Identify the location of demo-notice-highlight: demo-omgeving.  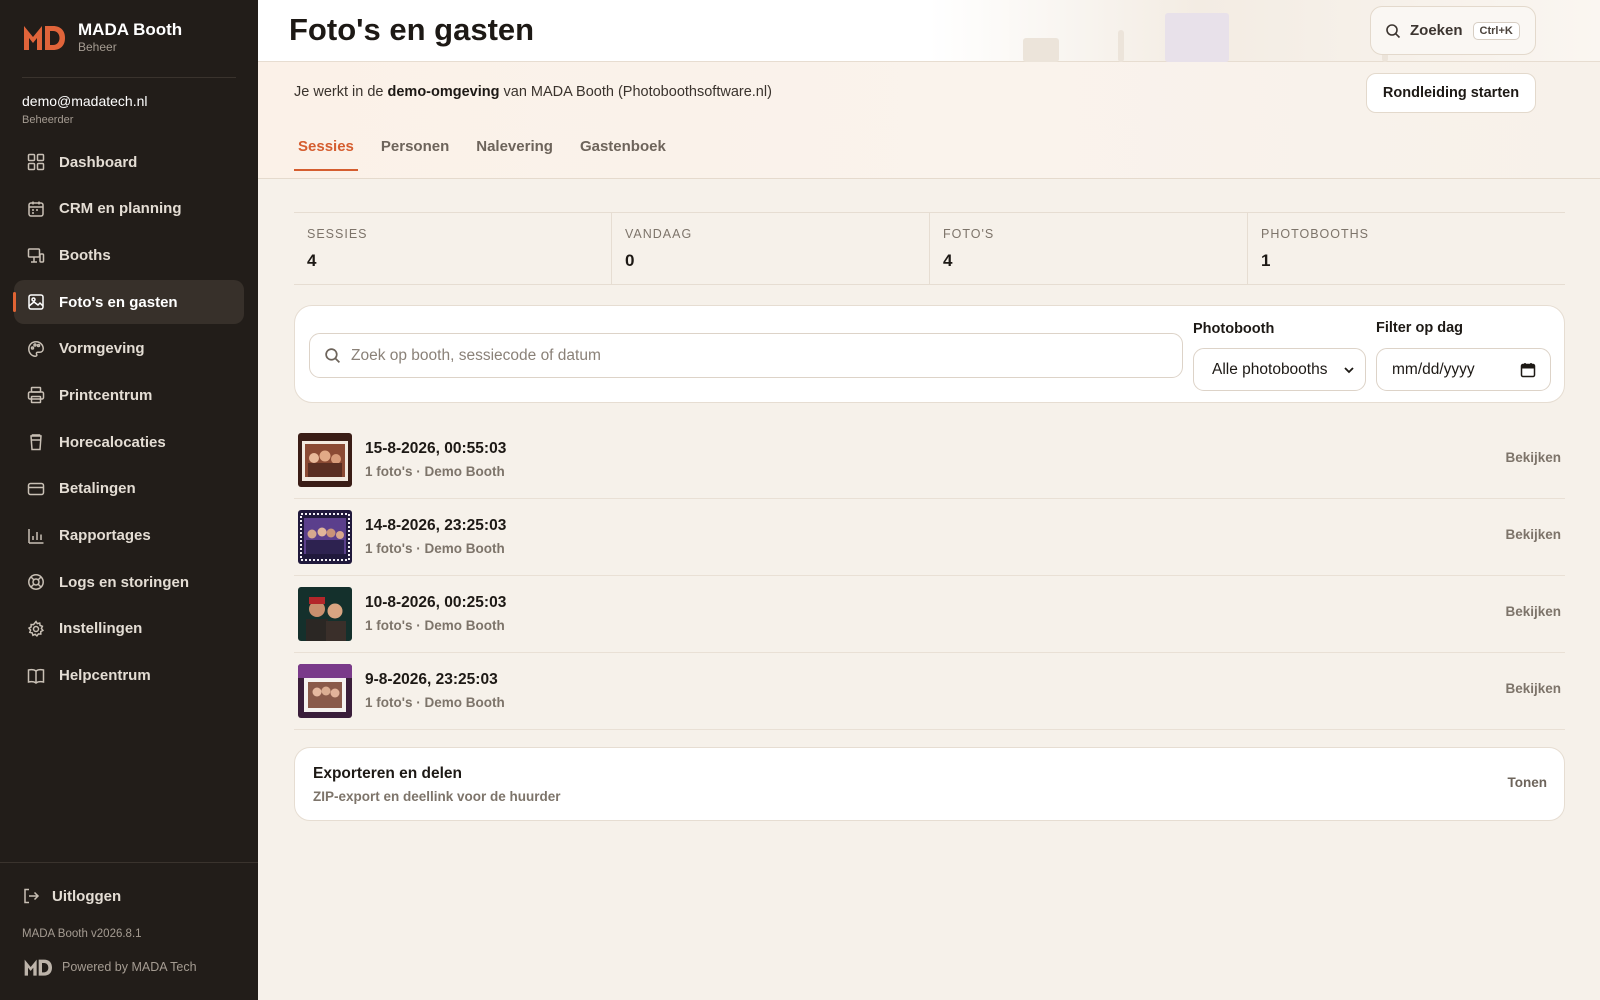
(443, 92).